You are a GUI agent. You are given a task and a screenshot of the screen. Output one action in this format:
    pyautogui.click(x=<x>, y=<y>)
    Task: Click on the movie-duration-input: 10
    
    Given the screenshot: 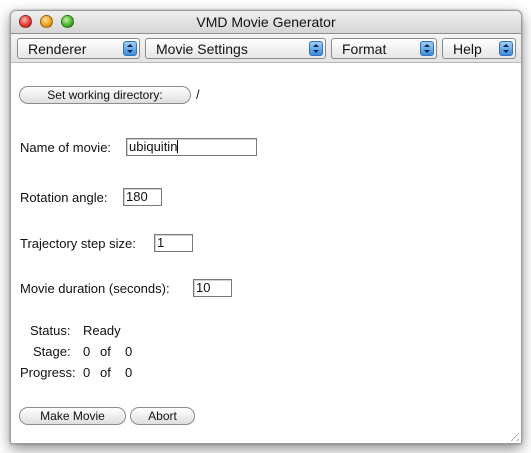 What is the action you would take?
    pyautogui.click(x=212, y=288)
    